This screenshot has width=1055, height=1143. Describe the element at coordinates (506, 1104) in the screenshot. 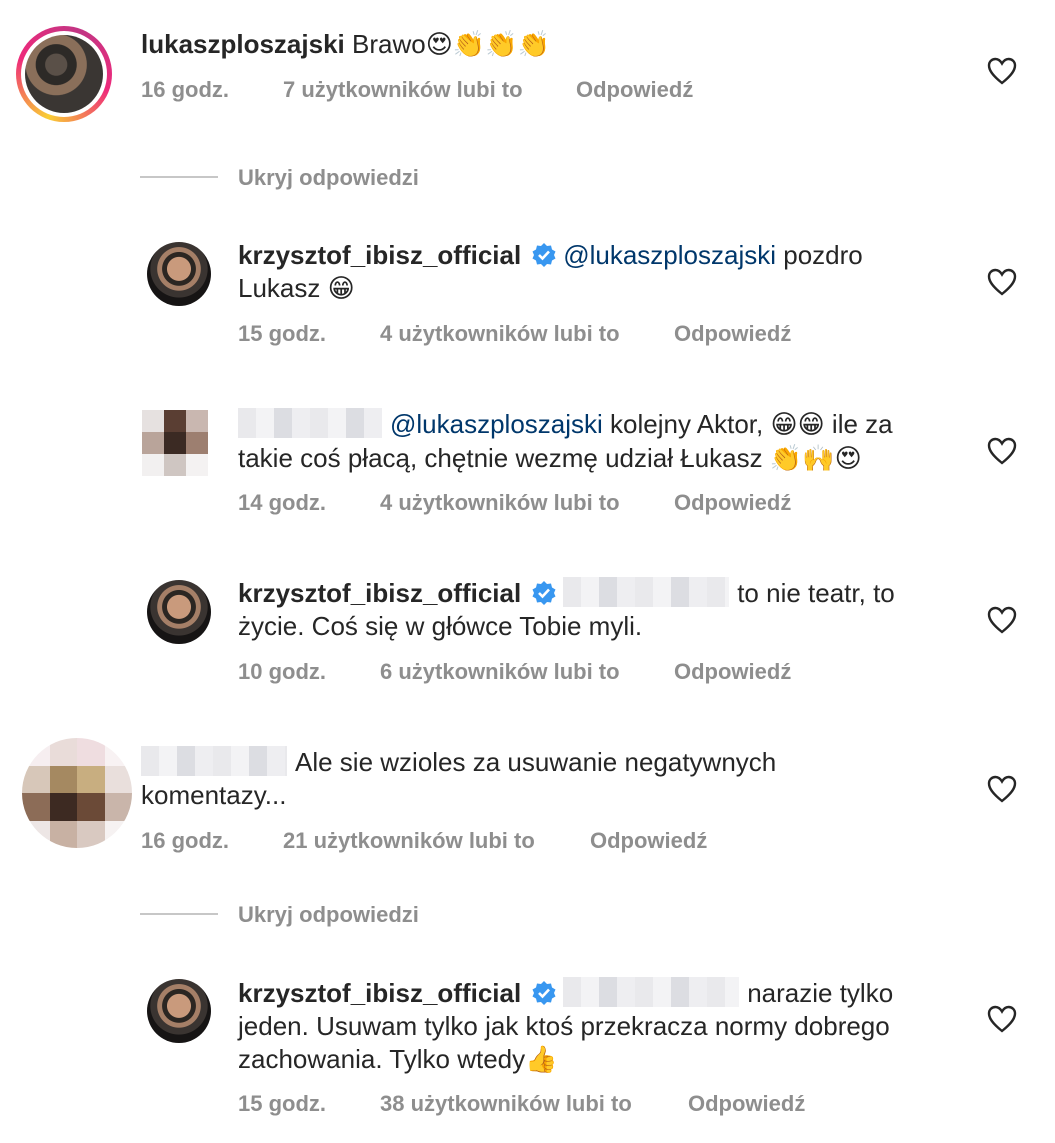

I see `likes-count: 38 użytkowników lubi to` at that location.